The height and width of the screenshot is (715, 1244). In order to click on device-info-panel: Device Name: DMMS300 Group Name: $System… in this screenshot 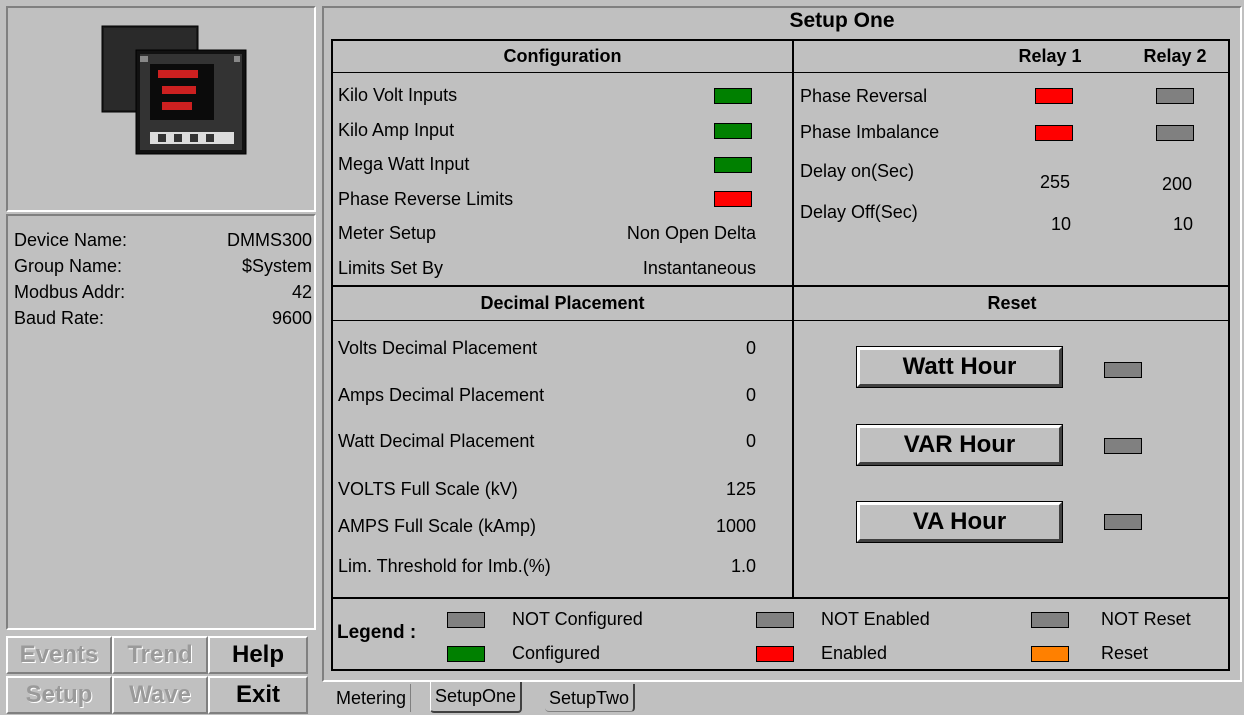, I will do `click(161, 422)`.